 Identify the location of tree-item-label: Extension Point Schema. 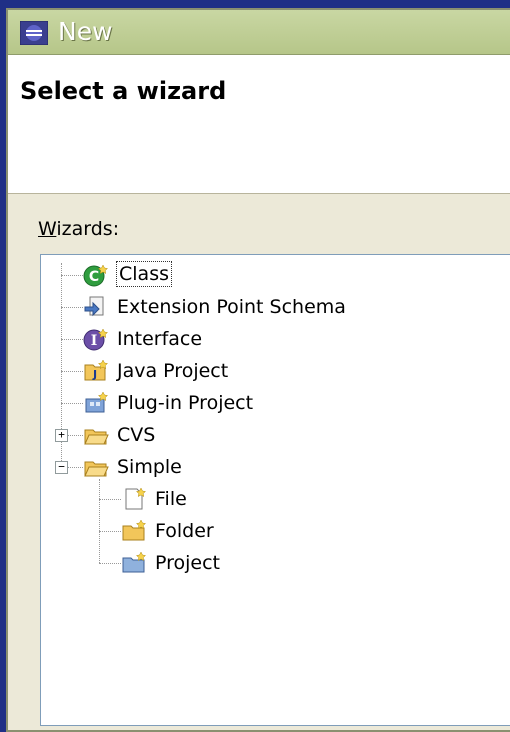
(231, 307).